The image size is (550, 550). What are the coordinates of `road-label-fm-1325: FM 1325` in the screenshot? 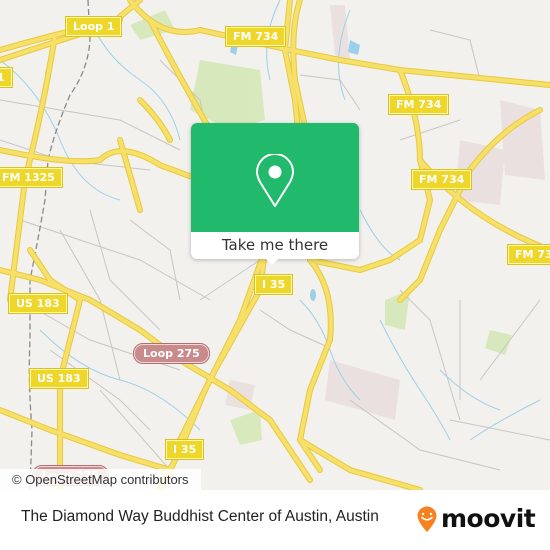 It's located at (31, 177).